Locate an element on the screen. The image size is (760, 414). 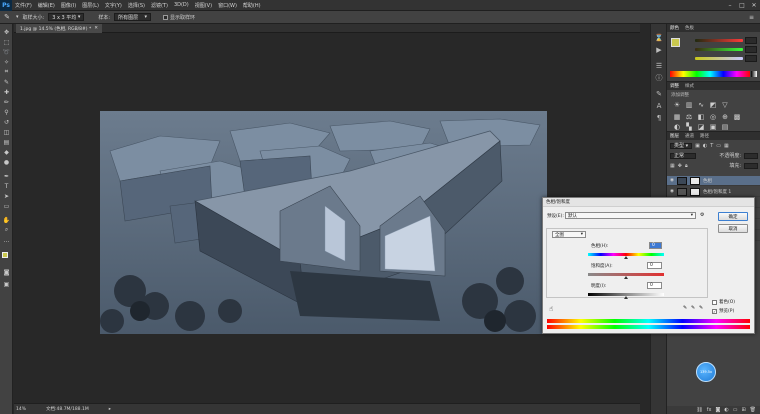
filter-adjustment-icon: ◐ is located at coordinates (705, 146).